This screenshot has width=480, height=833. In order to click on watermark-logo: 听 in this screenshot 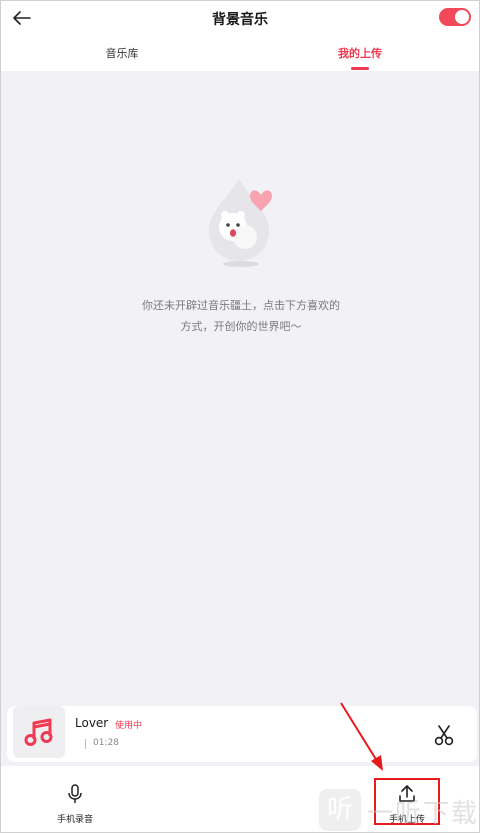, I will do `click(340, 810)`.